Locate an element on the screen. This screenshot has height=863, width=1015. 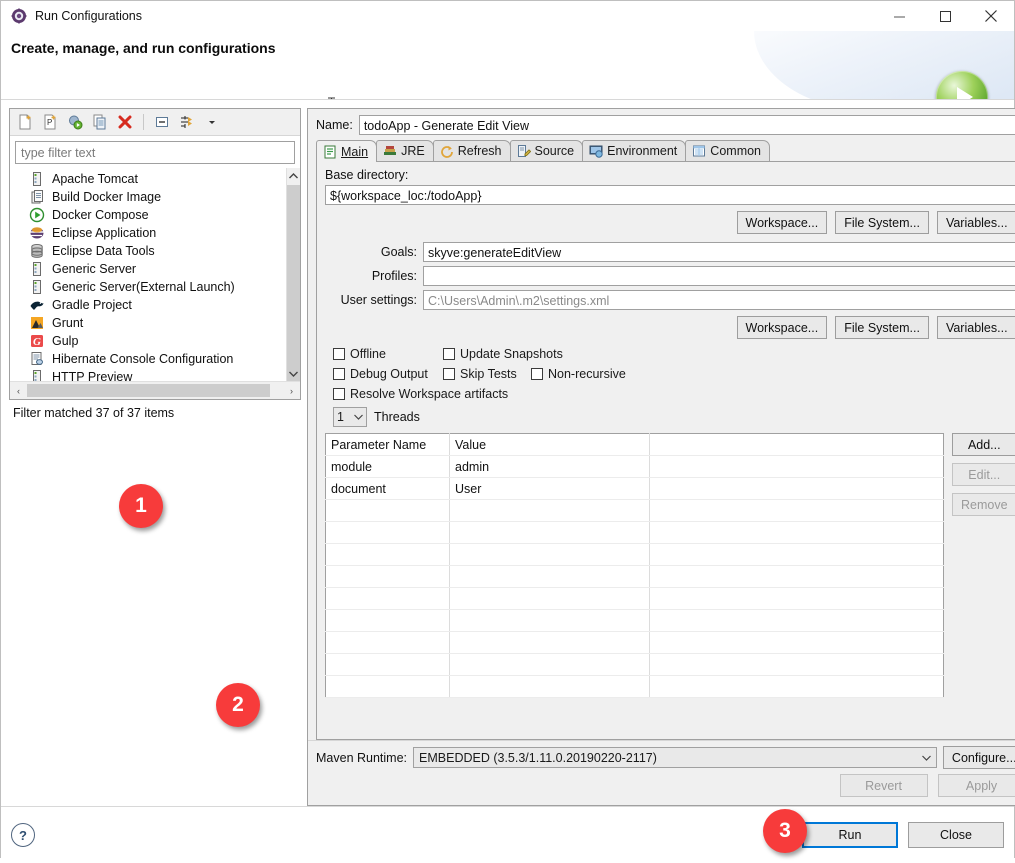
update-snapshots-checkbox: Update Snapshots is located at coordinates (503, 354).